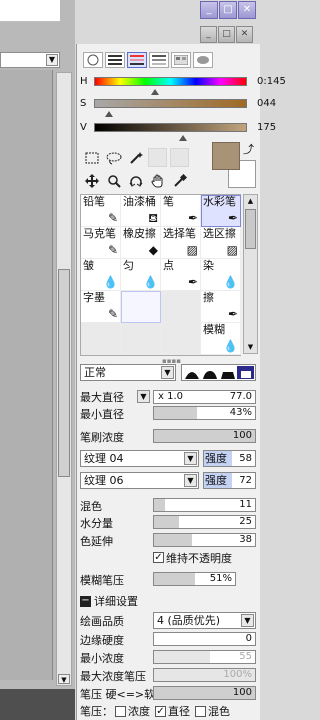 The height and width of the screenshot is (720, 320). Describe the element at coordinates (209, 372) in the screenshot. I see `shape-medium-icon` at that location.